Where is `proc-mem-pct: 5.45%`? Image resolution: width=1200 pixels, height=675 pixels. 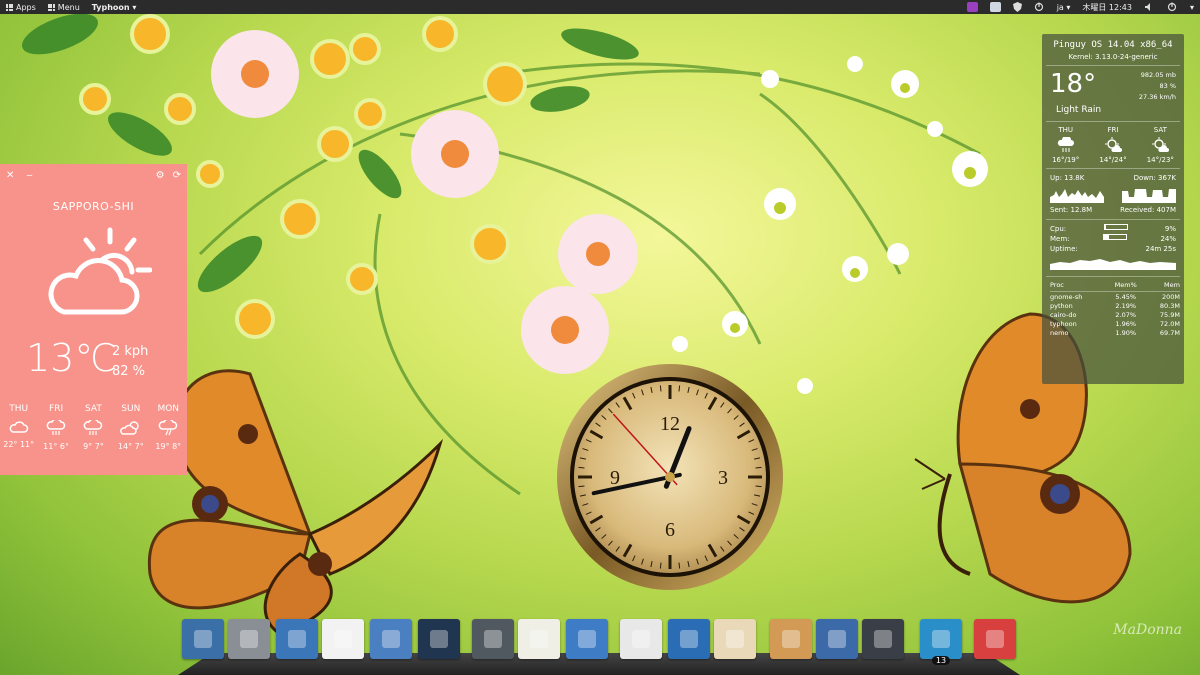
proc-mem-pct: 5.45% is located at coordinates (1126, 297).